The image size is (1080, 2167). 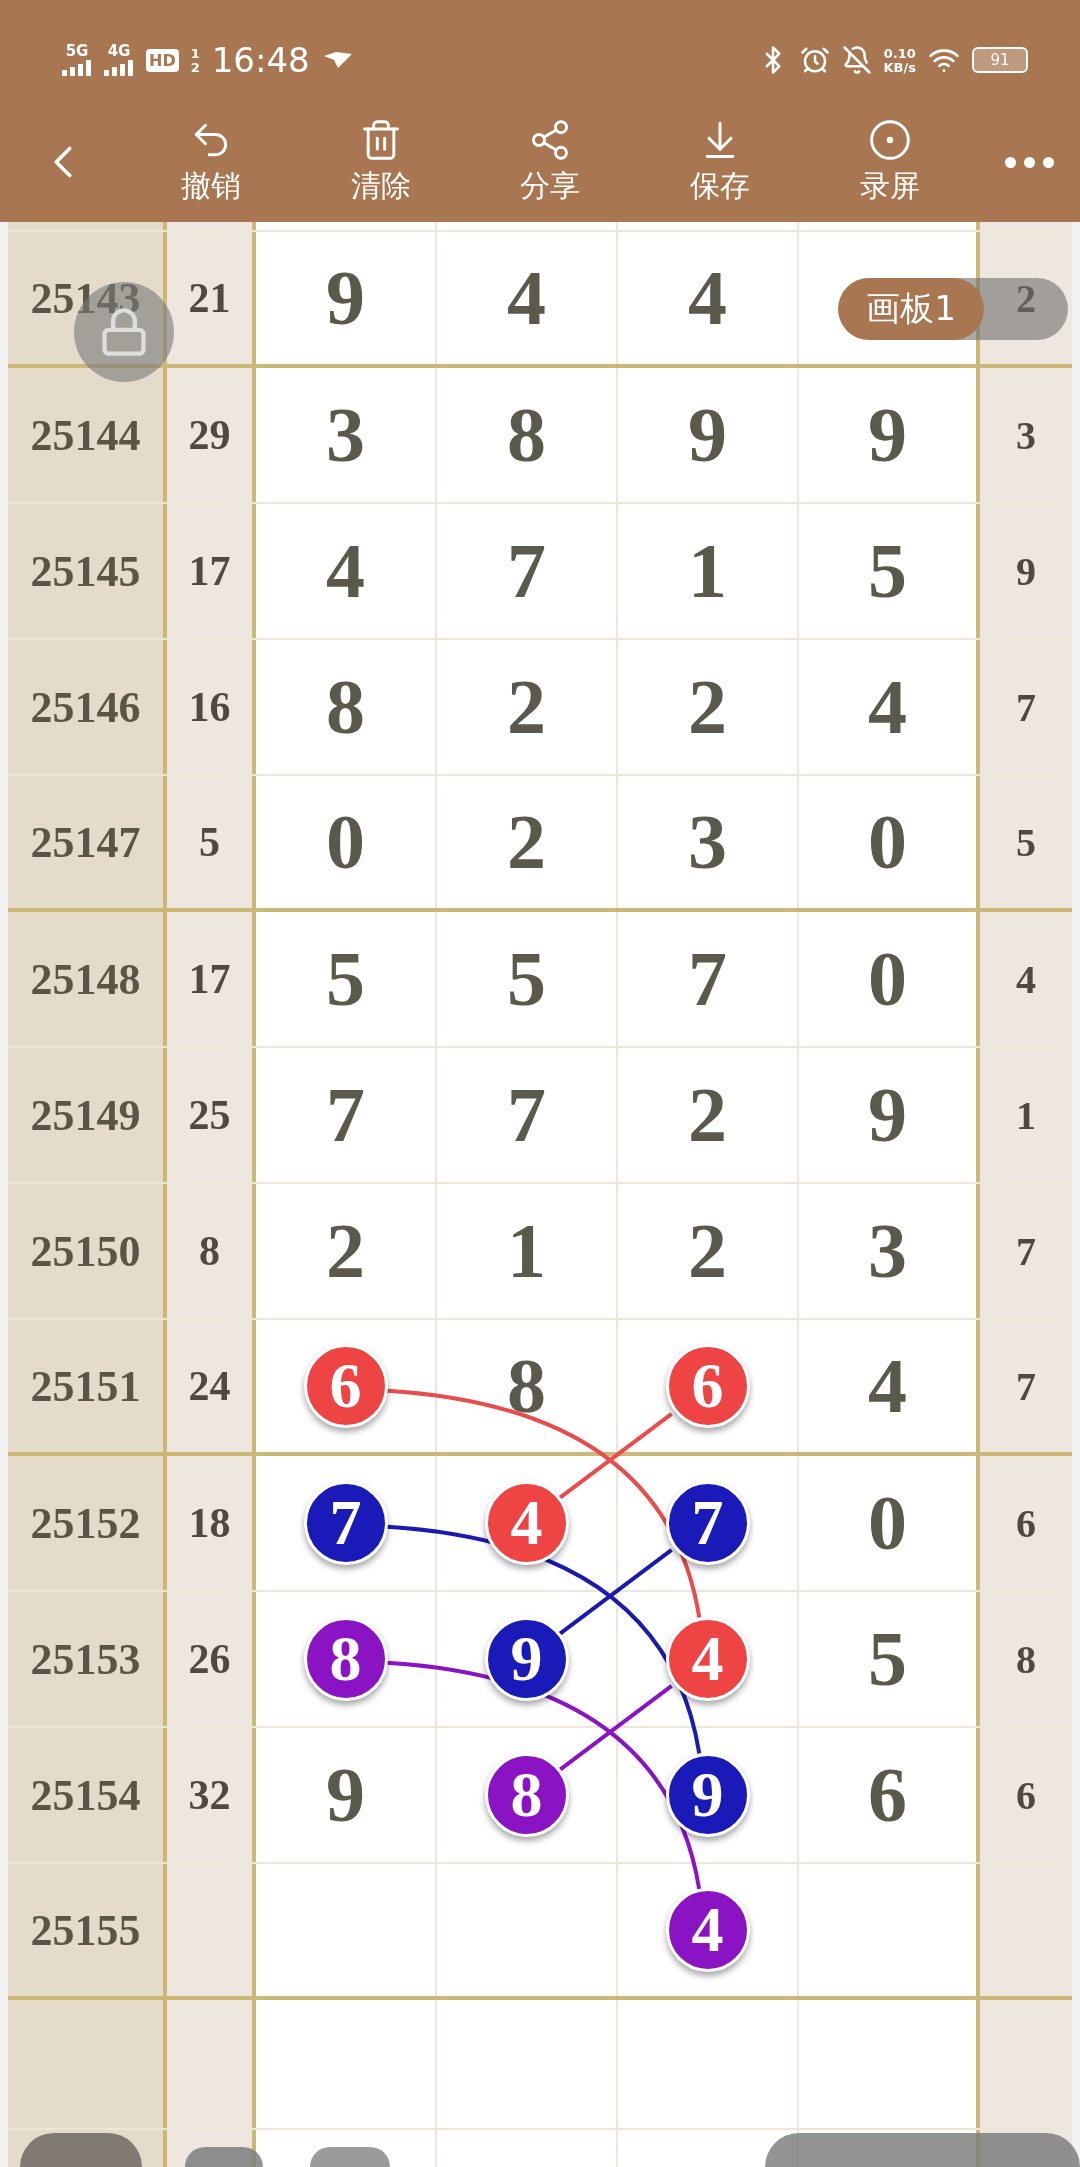 What do you see at coordinates (380, 162) in the screenshot?
I see `toolbar-button: 清除` at bounding box center [380, 162].